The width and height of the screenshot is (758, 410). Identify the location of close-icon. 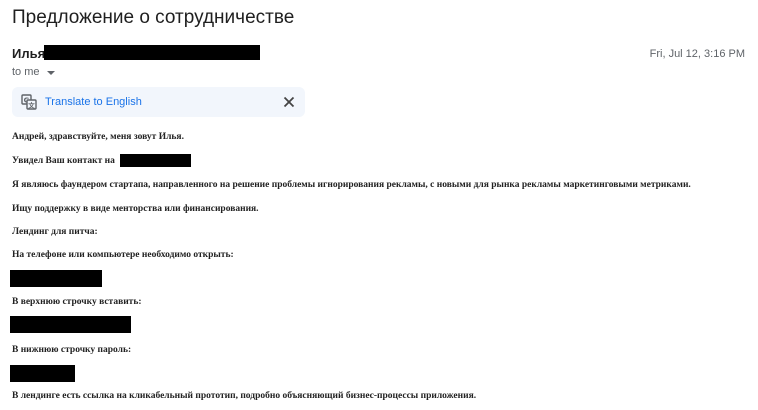
(289, 102).